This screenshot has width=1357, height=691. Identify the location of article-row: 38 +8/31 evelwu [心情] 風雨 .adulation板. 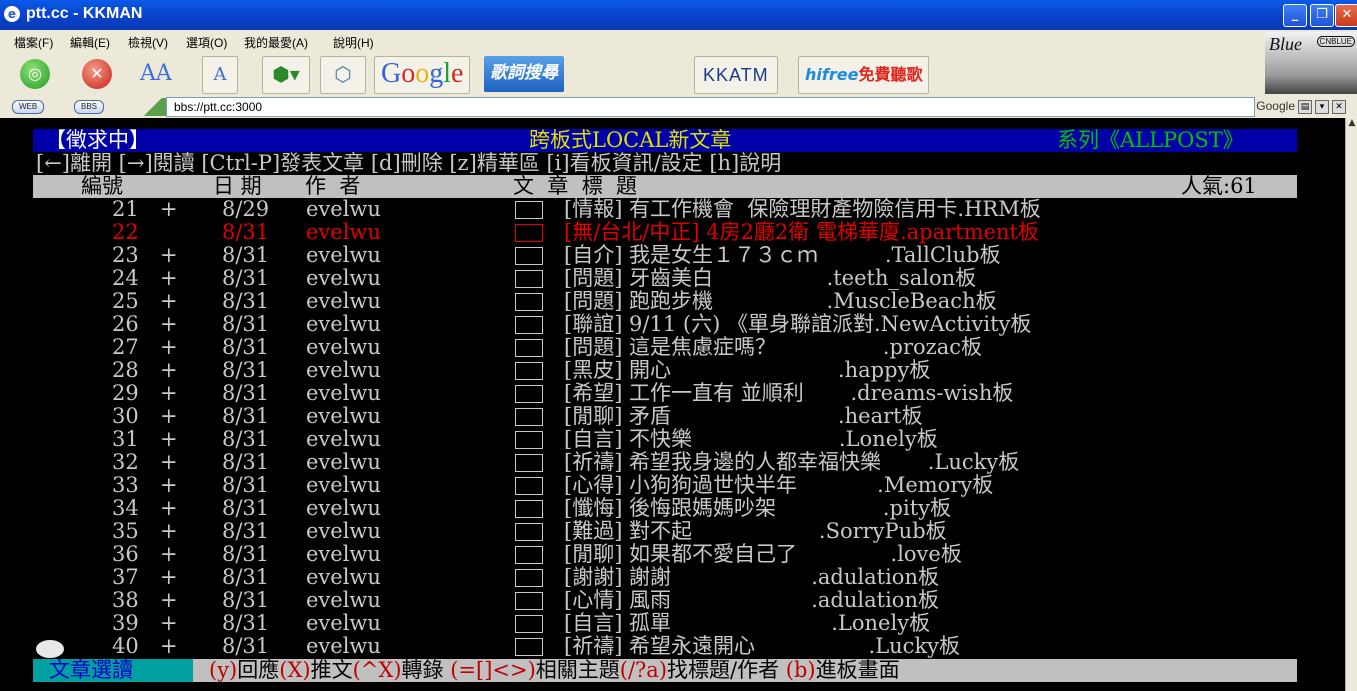
(648, 600).